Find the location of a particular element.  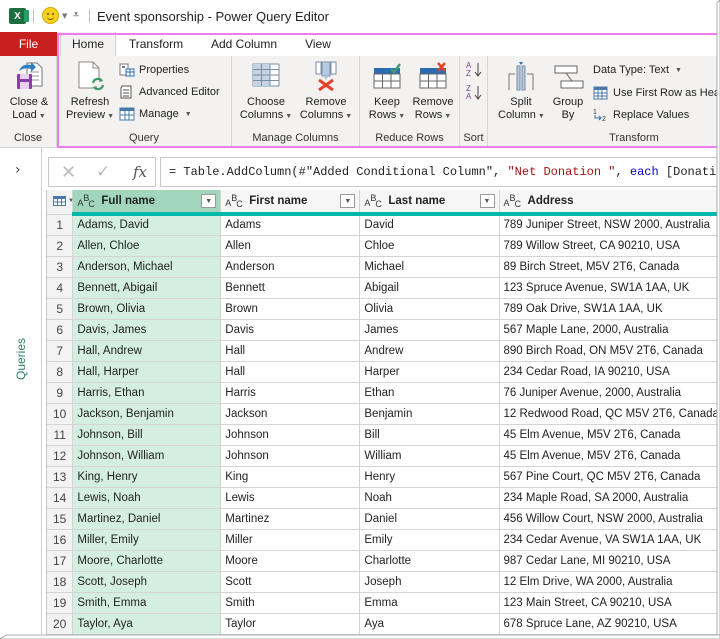

replace-values-button: 12 Replace Values is located at coordinates (641, 115).